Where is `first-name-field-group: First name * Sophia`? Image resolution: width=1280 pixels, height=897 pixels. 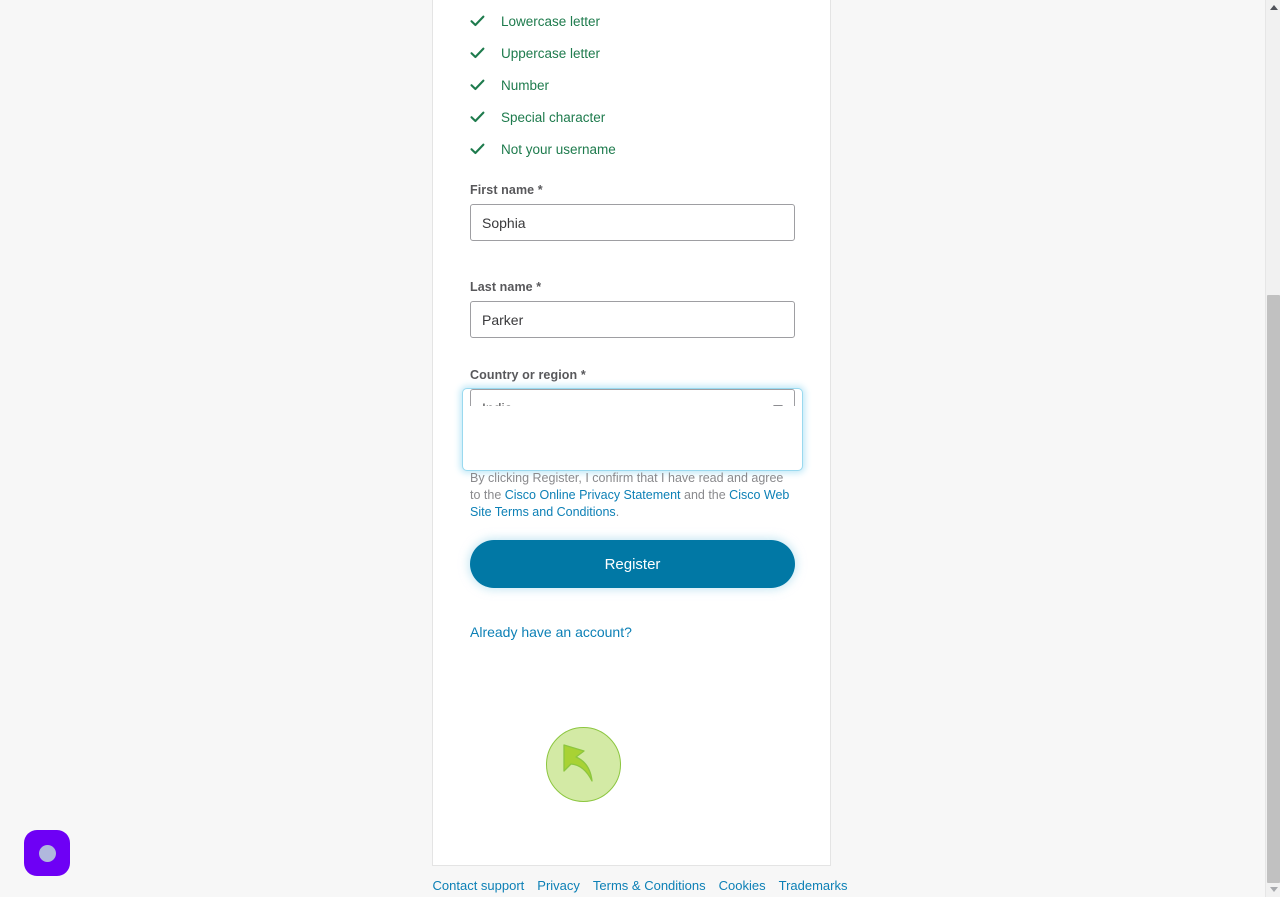 first-name-field-group: First name * Sophia is located at coordinates (632, 212).